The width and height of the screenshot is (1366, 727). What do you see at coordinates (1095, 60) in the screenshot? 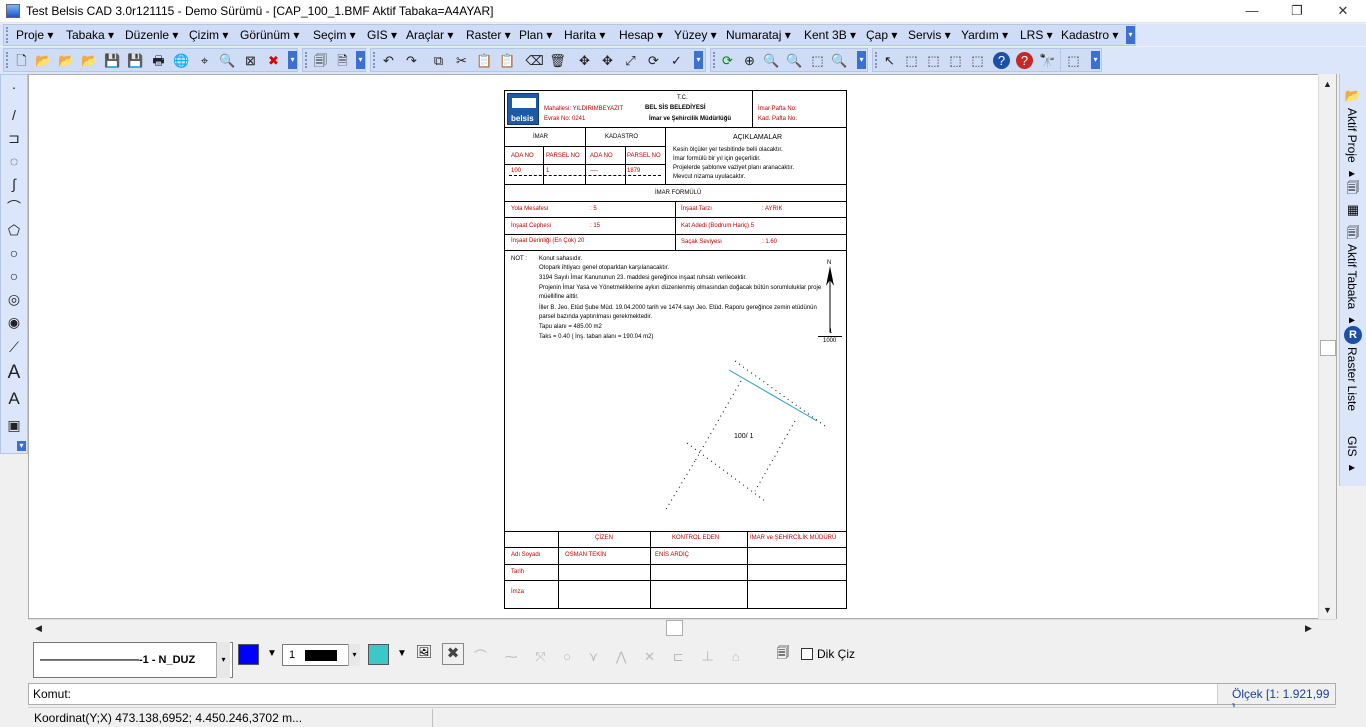
I see `toolbar-misc-chevron: ▾` at bounding box center [1095, 60].